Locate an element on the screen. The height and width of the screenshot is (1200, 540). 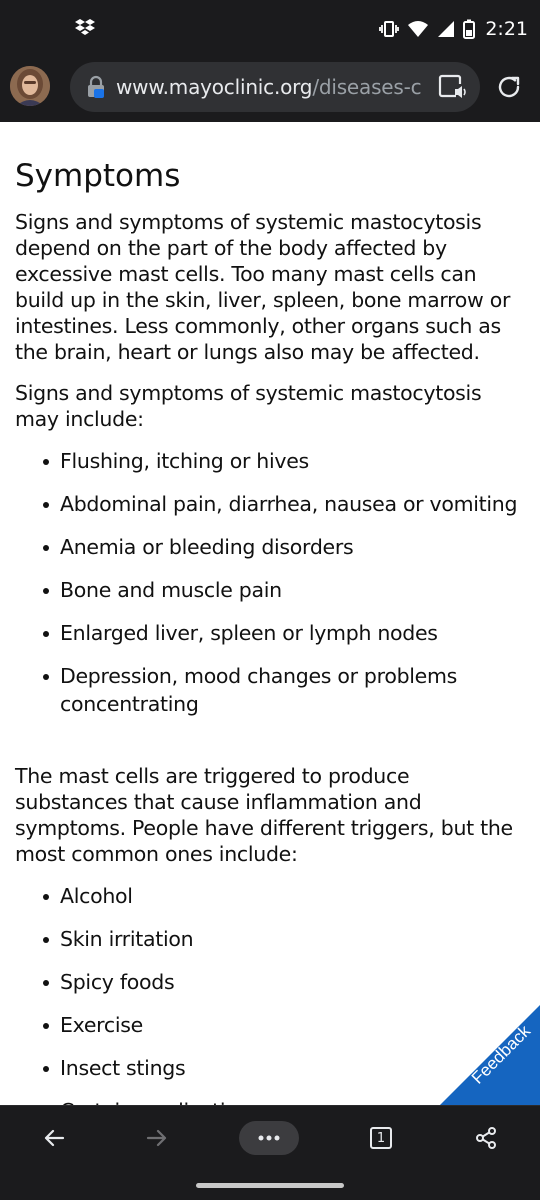
back-button is located at coordinates (54, 1138).